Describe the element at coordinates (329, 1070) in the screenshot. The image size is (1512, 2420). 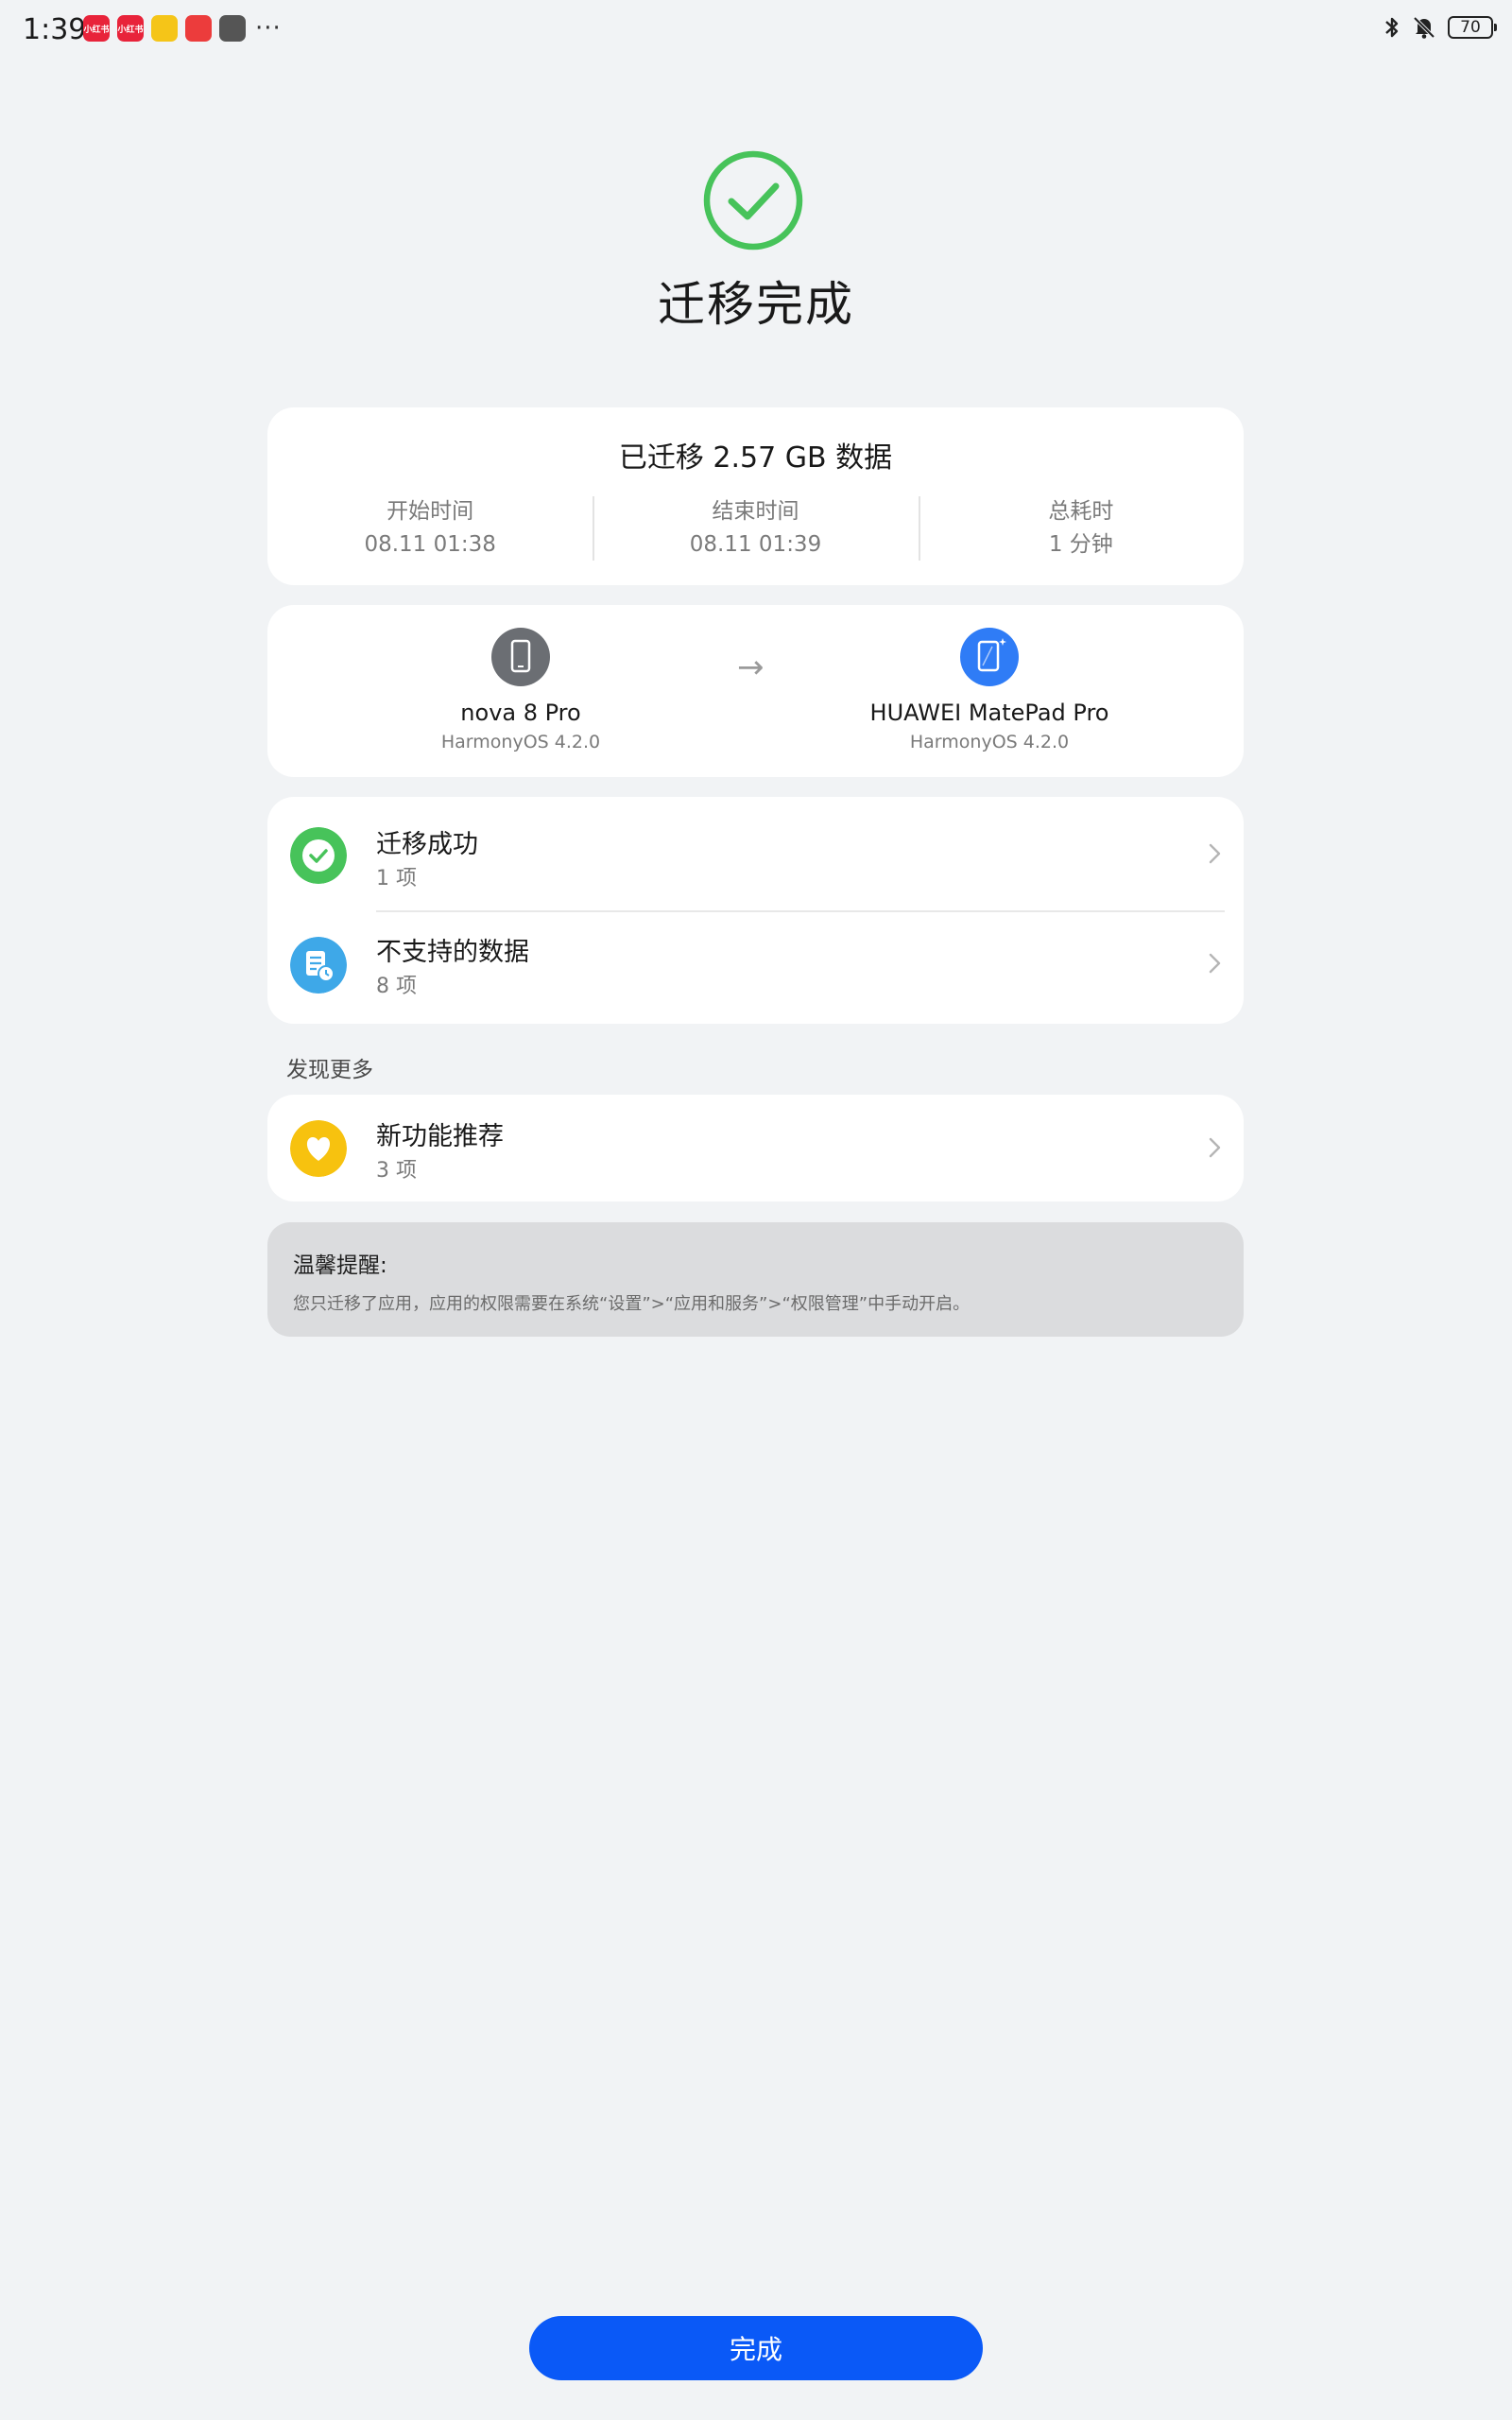
I see `section-label-discover: 发现更多` at that location.